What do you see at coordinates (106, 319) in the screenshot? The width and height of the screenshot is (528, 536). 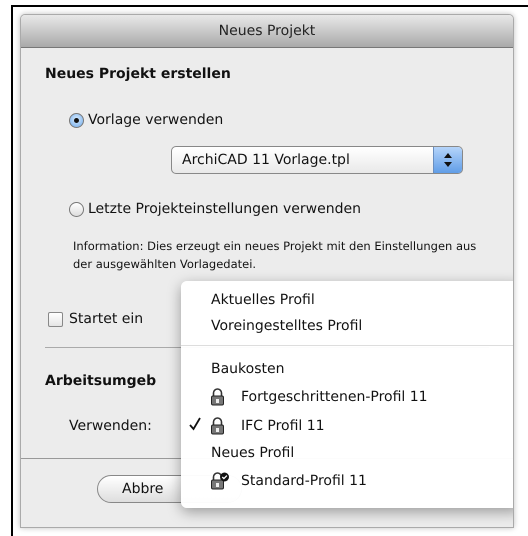 I see `checkbox-label: Startet ein` at bounding box center [106, 319].